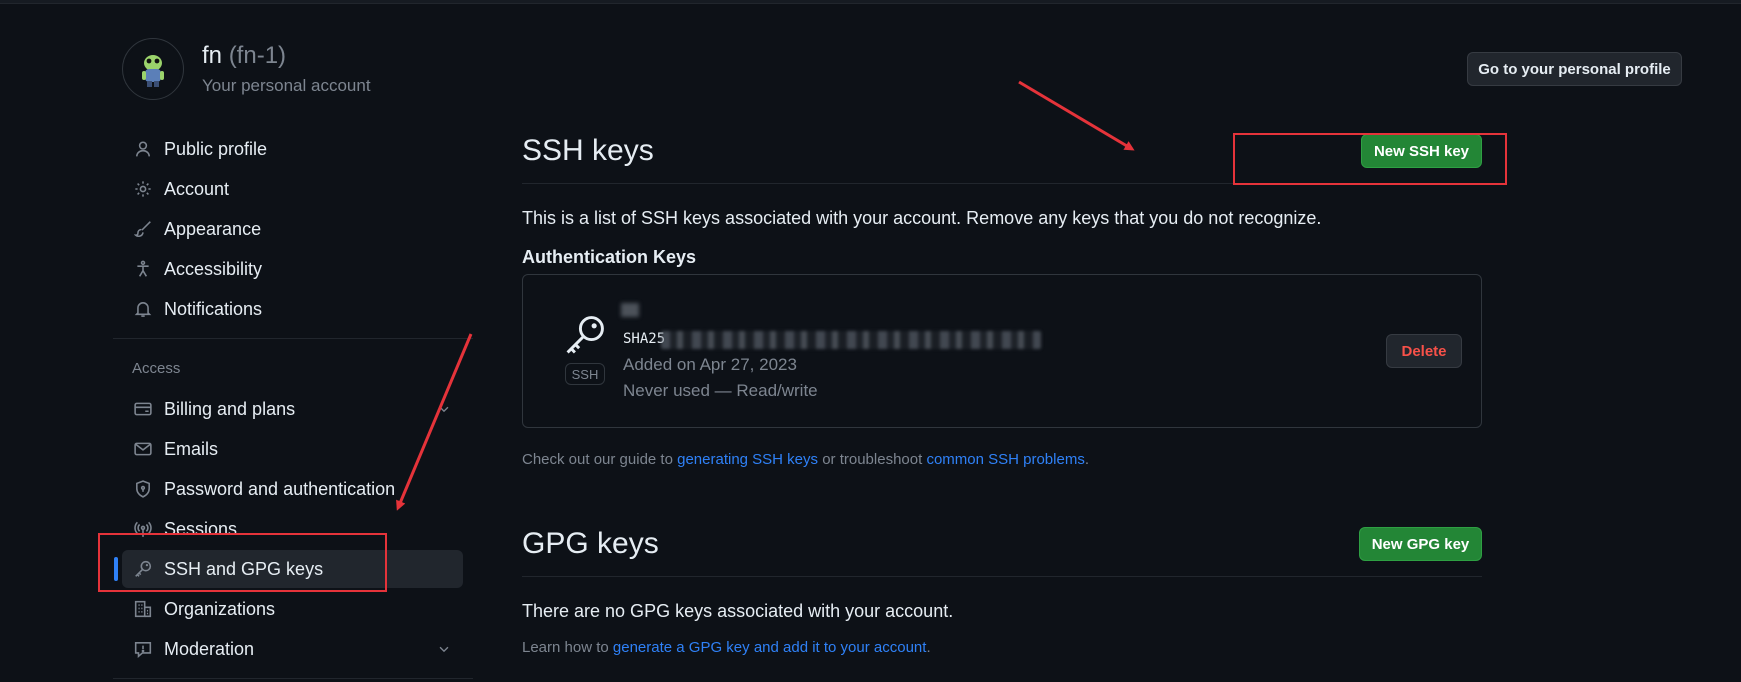 The width and height of the screenshot is (1741, 682). Describe the element at coordinates (1076, 115) in the screenshot. I see `annotation-arrow-to-new-ssh-key` at that location.